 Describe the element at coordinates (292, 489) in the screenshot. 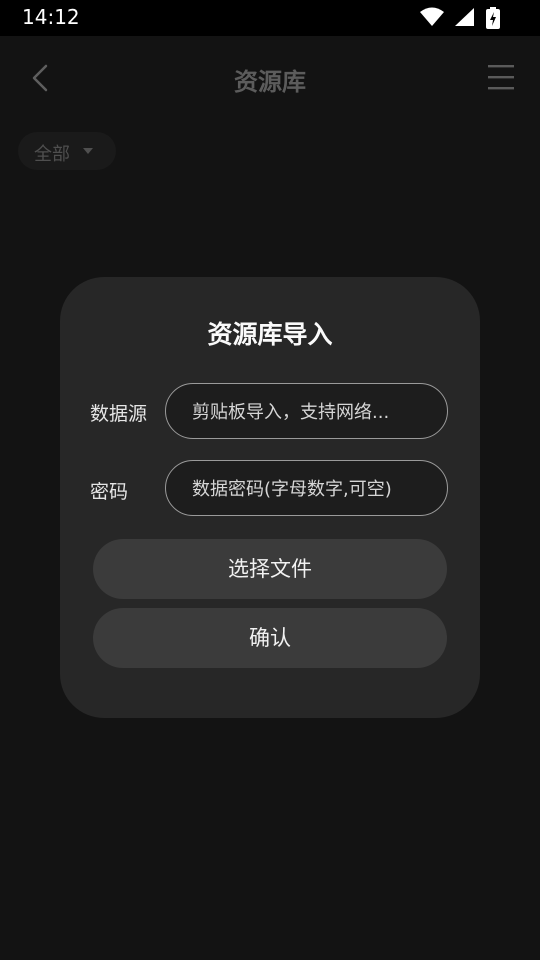

I see `password-placeholder: 数据密码(字母数字,可空)` at that location.